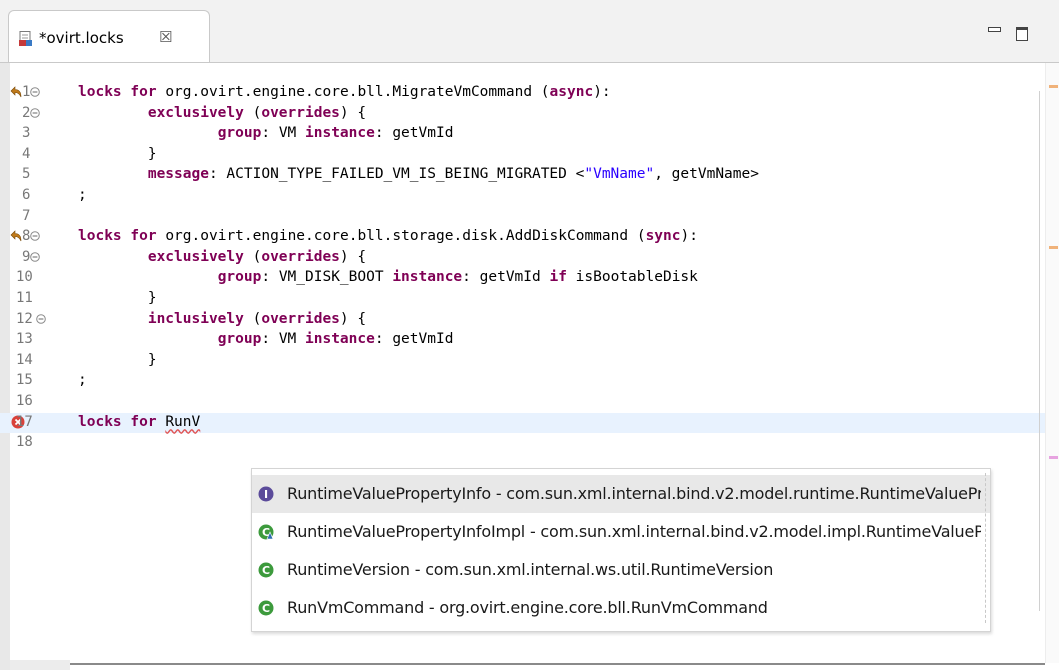 Image resolution: width=1059 pixels, height=670 pixels. What do you see at coordinates (25, 38) in the screenshot?
I see `file-icon` at bounding box center [25, 38].